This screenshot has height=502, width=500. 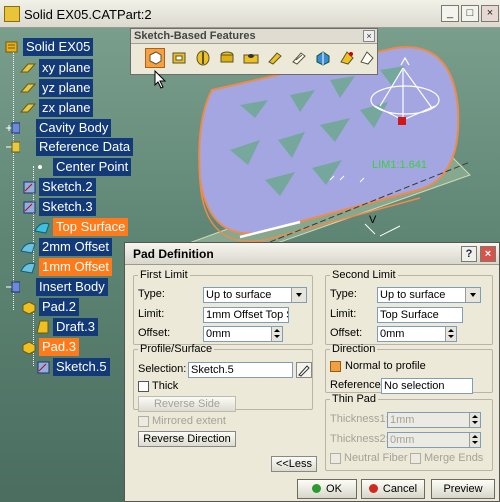 I want to click on first-type-select: Up to surface, so click(x=255, y=295).